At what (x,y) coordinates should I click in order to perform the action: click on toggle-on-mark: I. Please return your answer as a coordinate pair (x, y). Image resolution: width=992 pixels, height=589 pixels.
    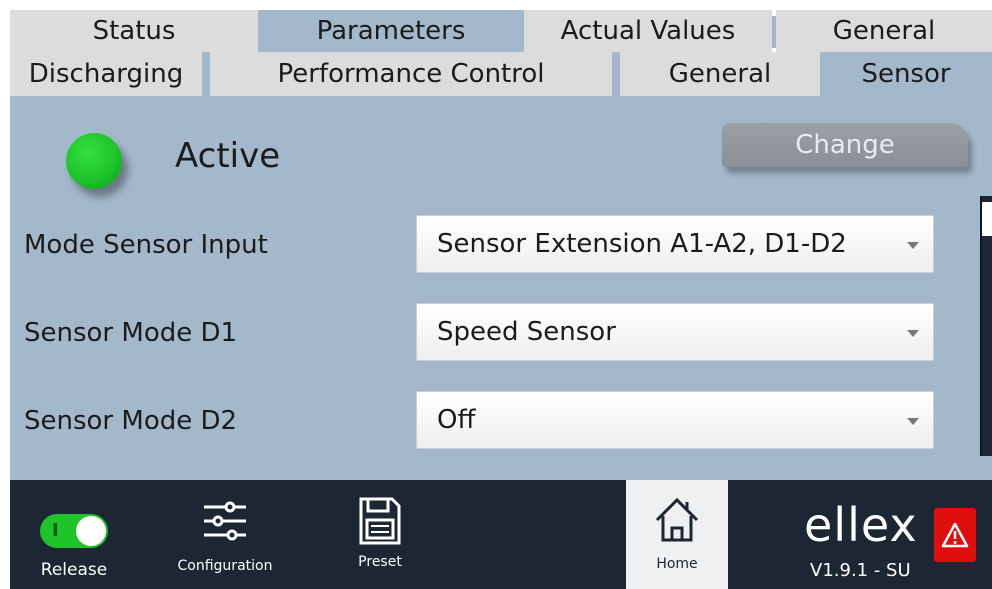
    Looking at the image, I should click on (55, 530).